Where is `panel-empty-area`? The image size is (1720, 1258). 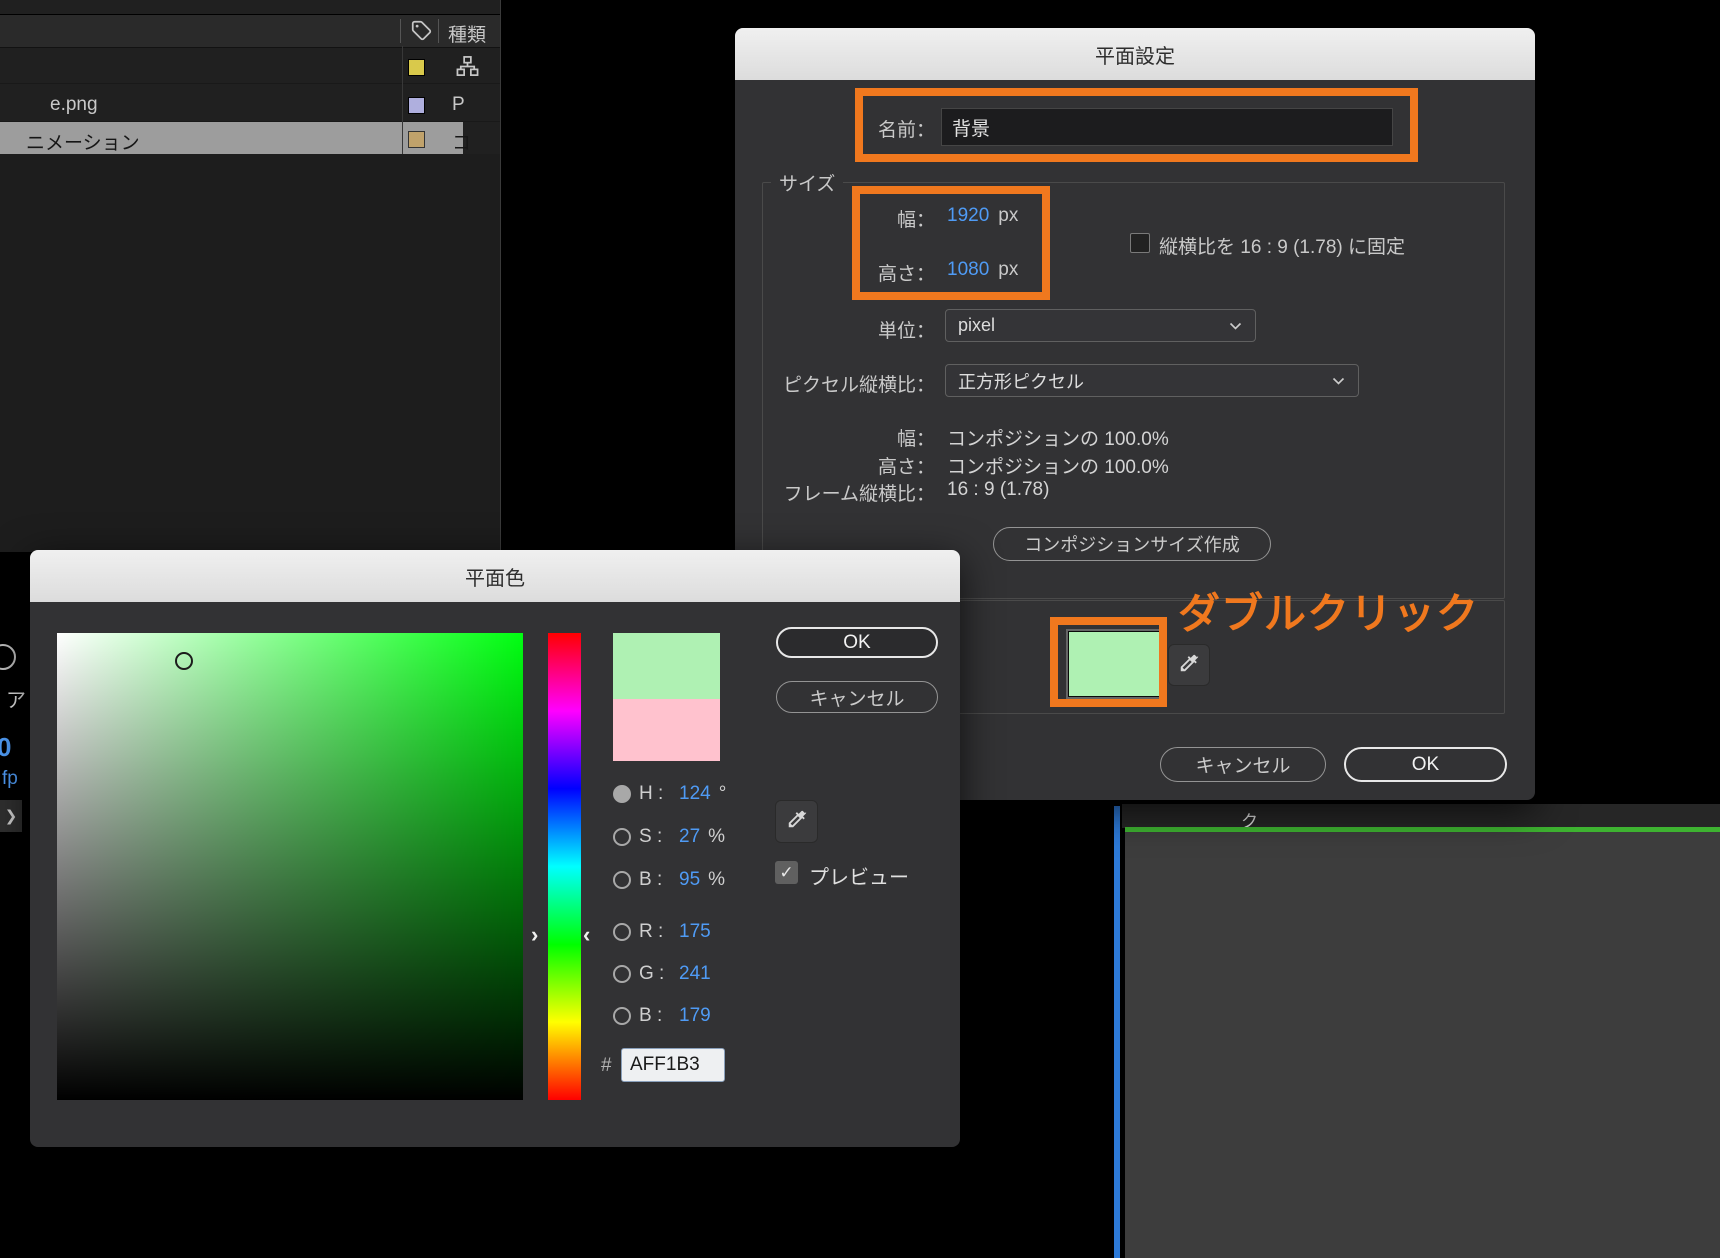 panel-empty-area is located at coordinates (250, 353).